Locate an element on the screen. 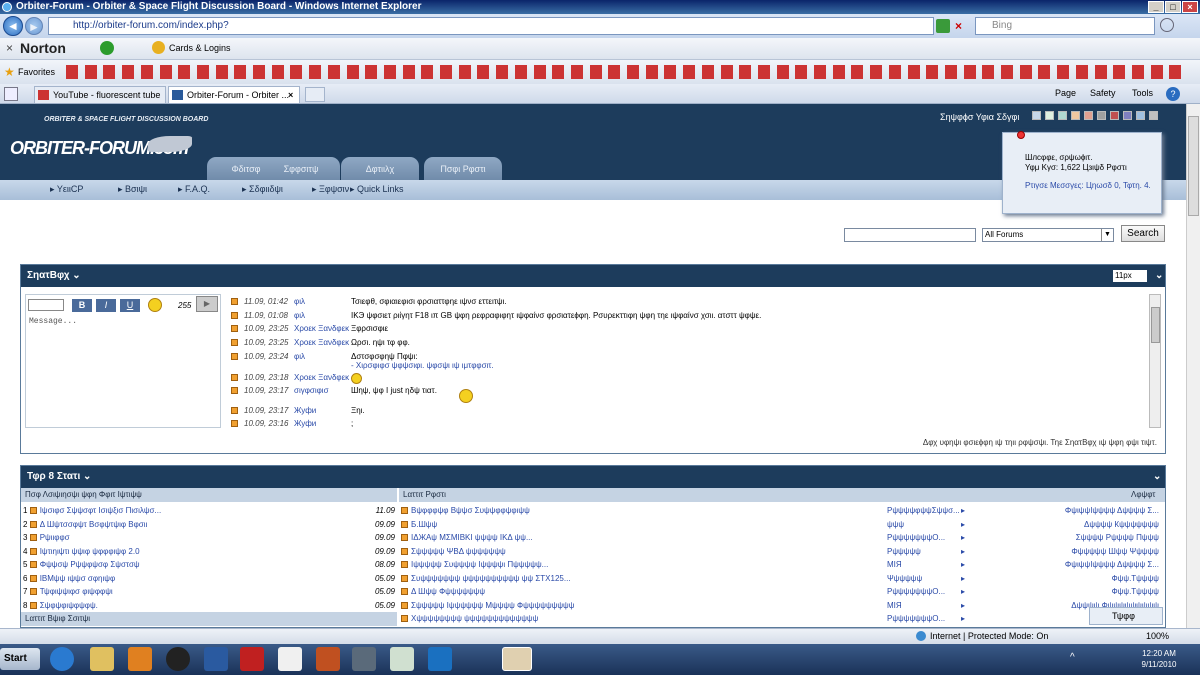 The image size is (1200, 675). check-icon is located at coordinates (107, 48).